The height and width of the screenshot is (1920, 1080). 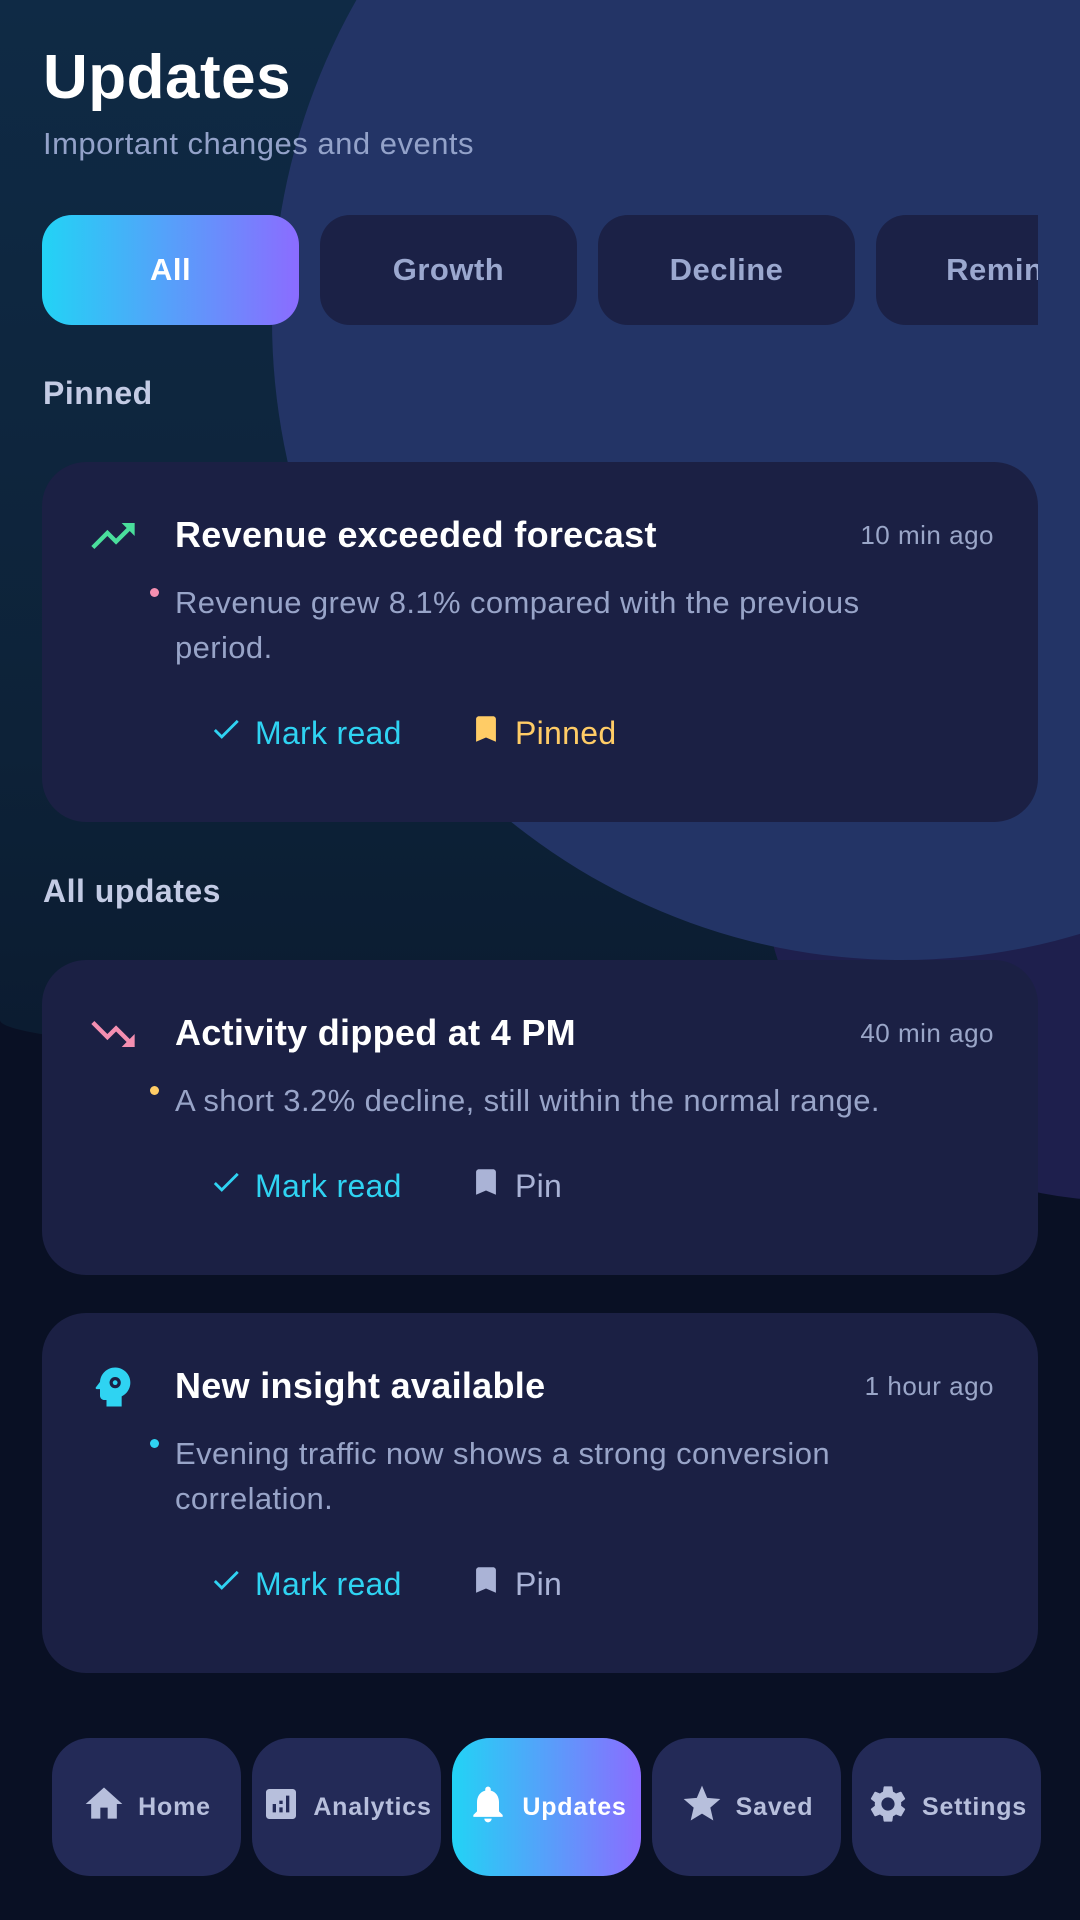 I want to click on filter-chip-all: All, so click(x=170, y=270).